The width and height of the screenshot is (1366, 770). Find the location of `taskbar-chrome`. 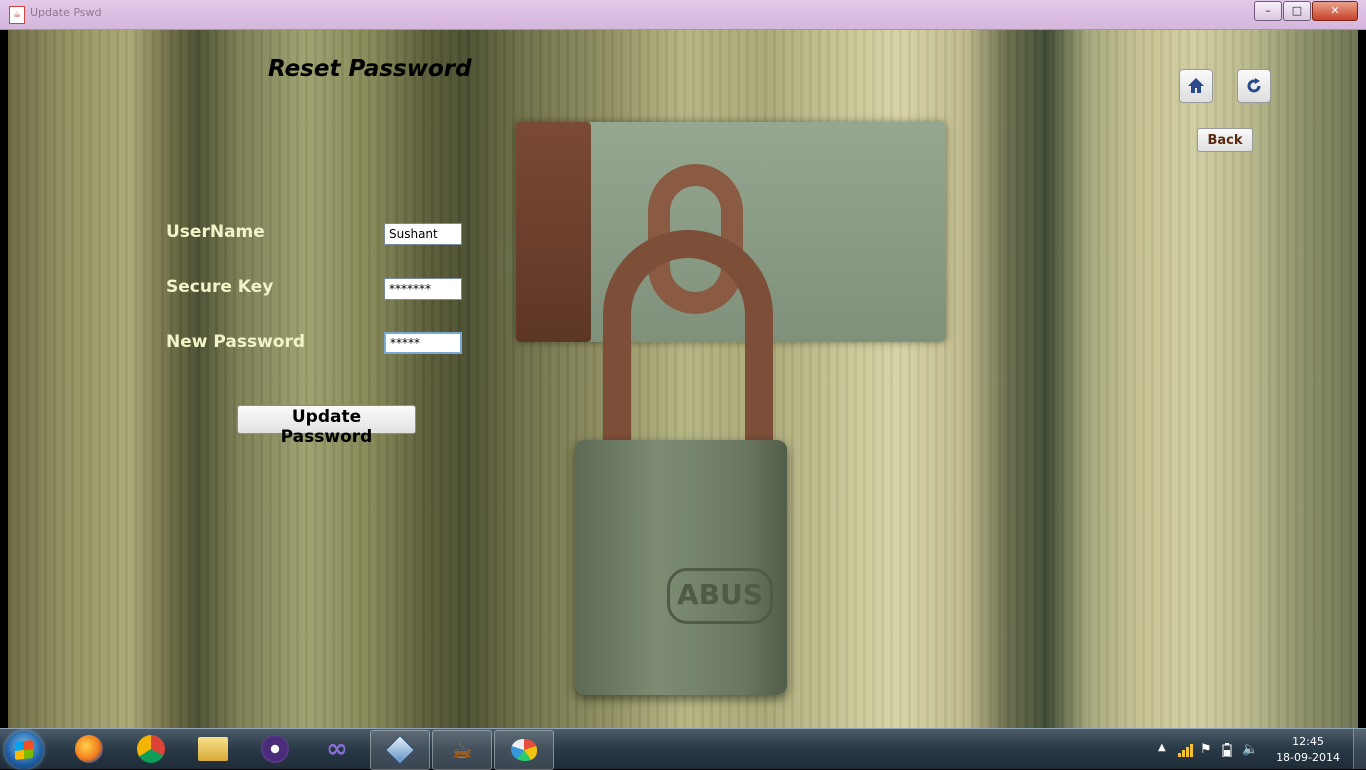

taskbar-chrome is located at coordinates (151, 749).